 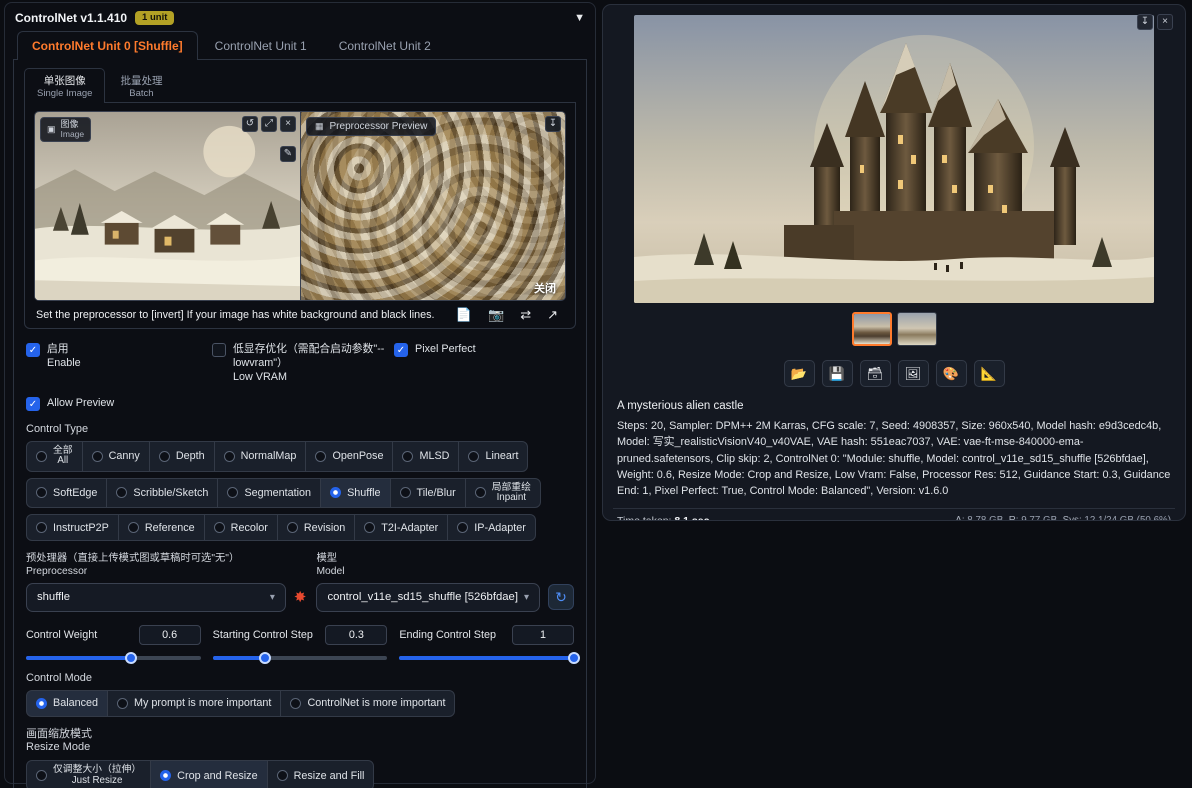 I want to click on close-preview-button: 关闭, so click(x=545, y=288).